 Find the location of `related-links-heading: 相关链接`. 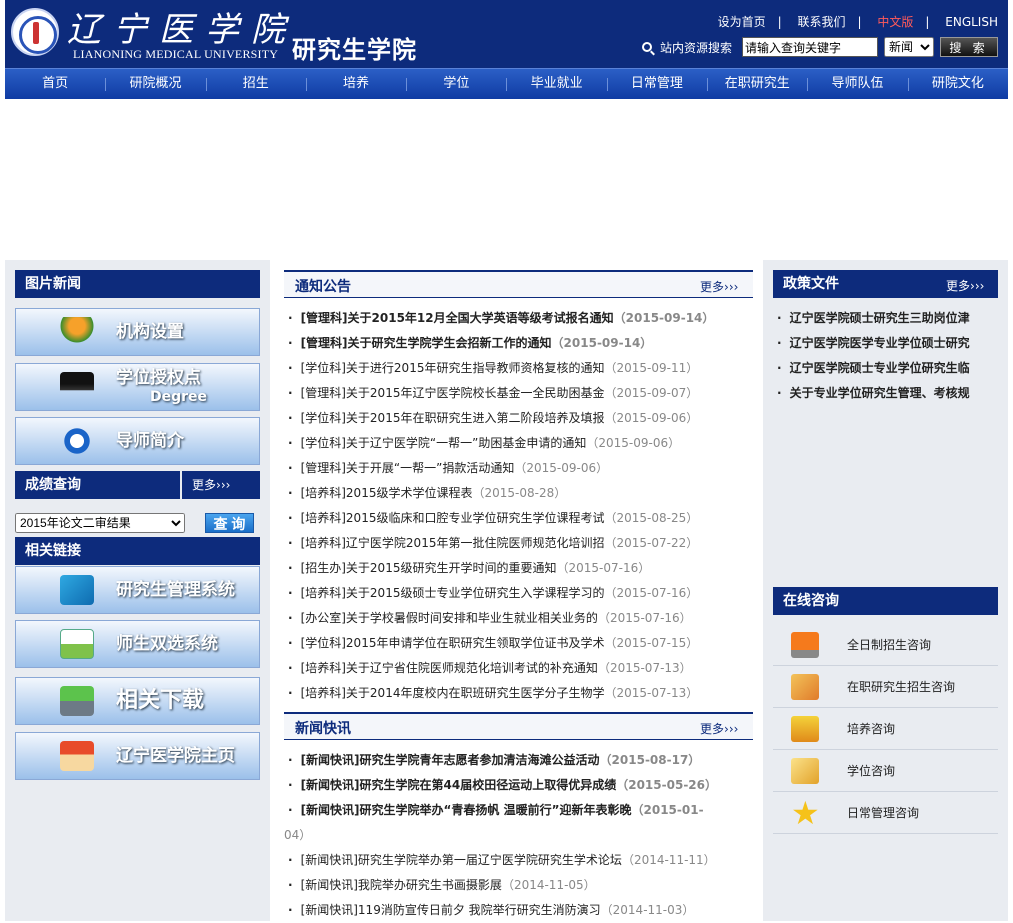

related-links-heading: 相关链接 is located at coordinates (137, 551).